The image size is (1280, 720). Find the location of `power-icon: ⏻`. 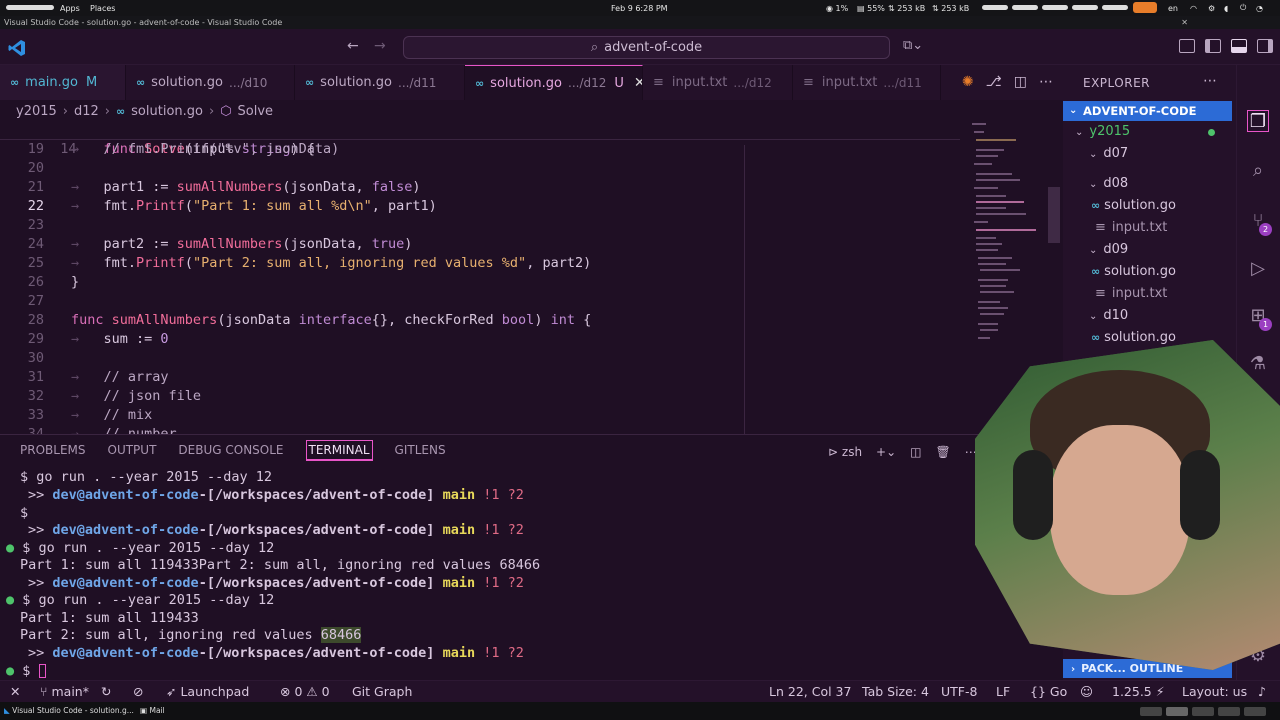

power-icon: ⏻ is located at coordinates (1243, 8).